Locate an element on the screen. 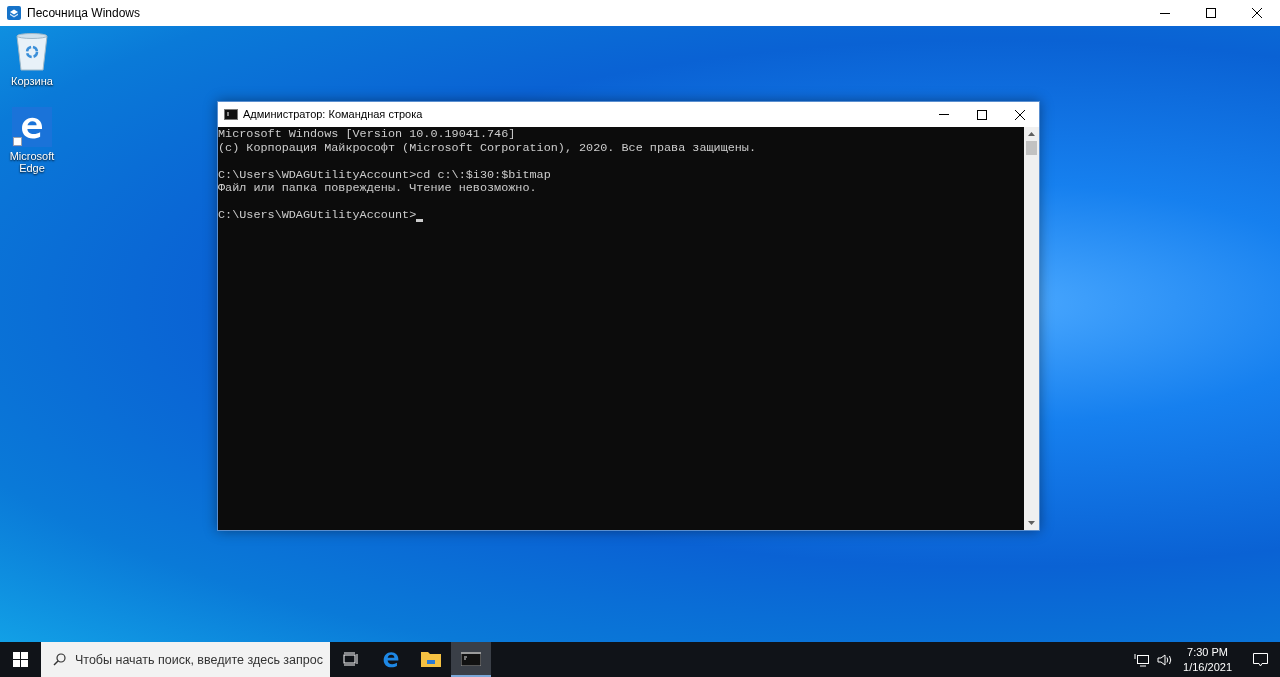  desktop-icon-label: Microsoft Edge is located at coordinates (32, 162).